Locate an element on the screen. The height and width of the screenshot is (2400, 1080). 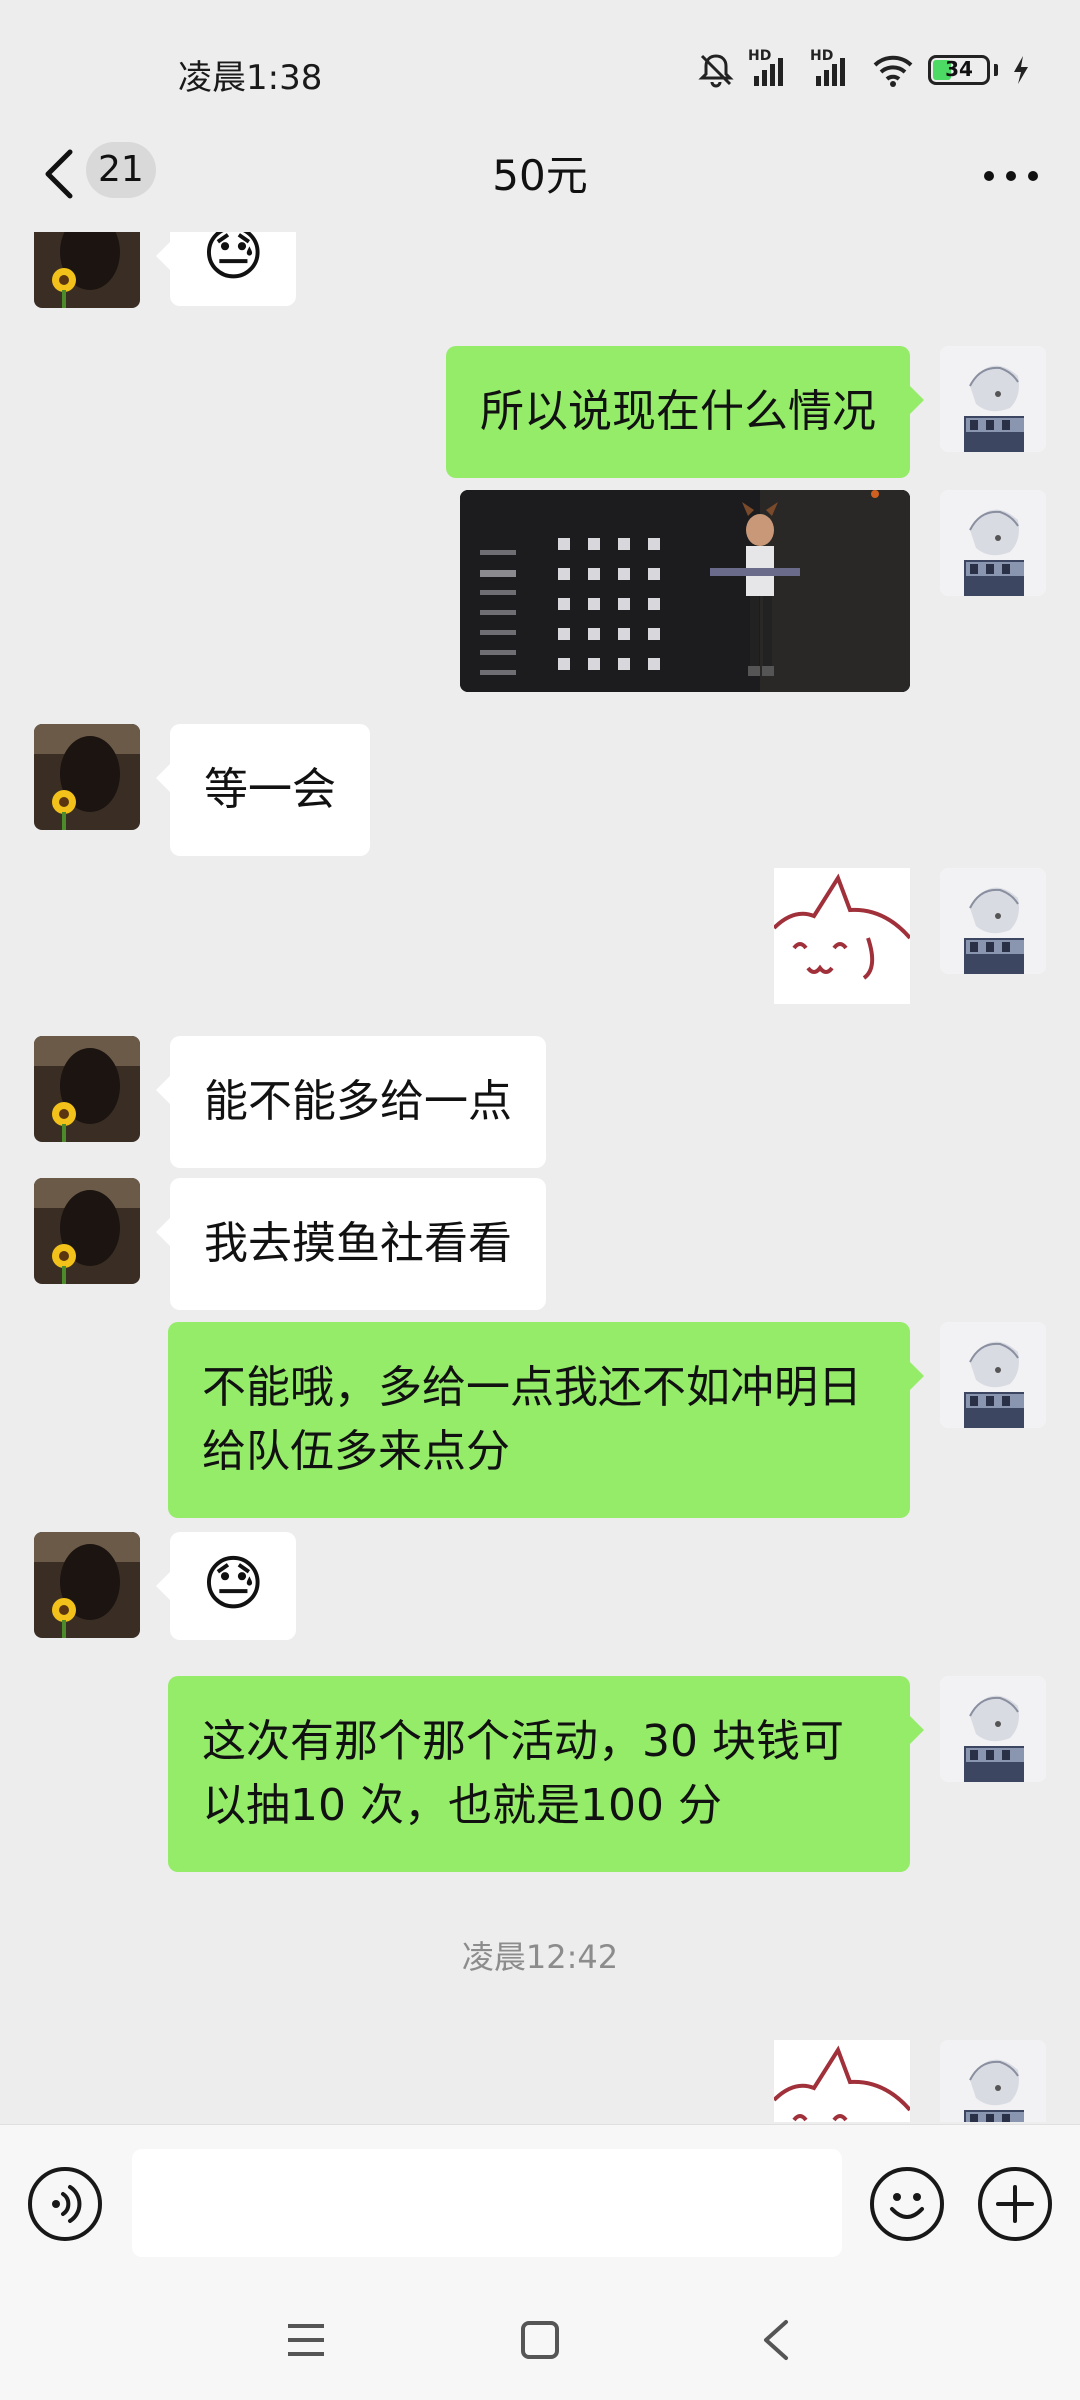
status-bar: 凌晨1:38 HD HD 34 is located at coordinates (540, 70).